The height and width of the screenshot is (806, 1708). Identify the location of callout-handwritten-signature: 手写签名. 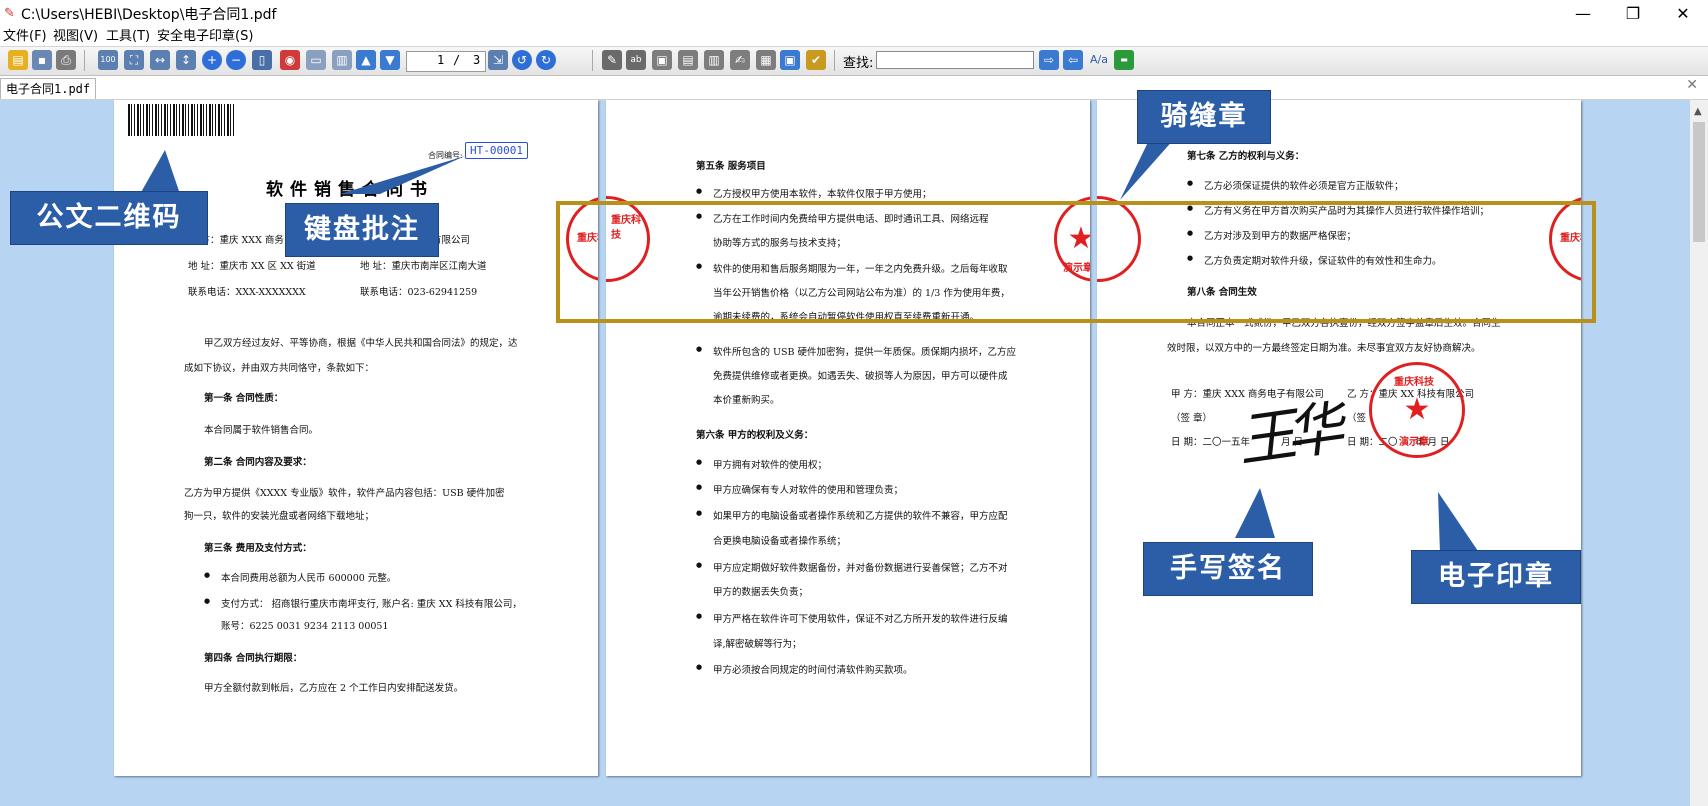
(1228, 569).